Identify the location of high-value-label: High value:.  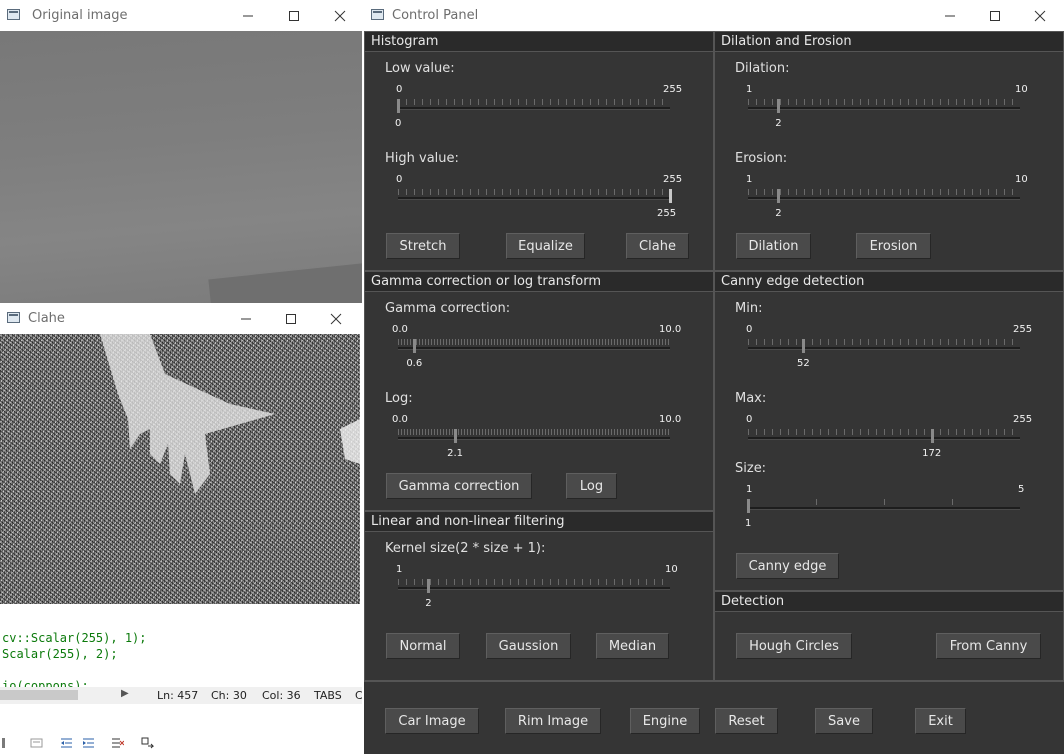
(422, 158).